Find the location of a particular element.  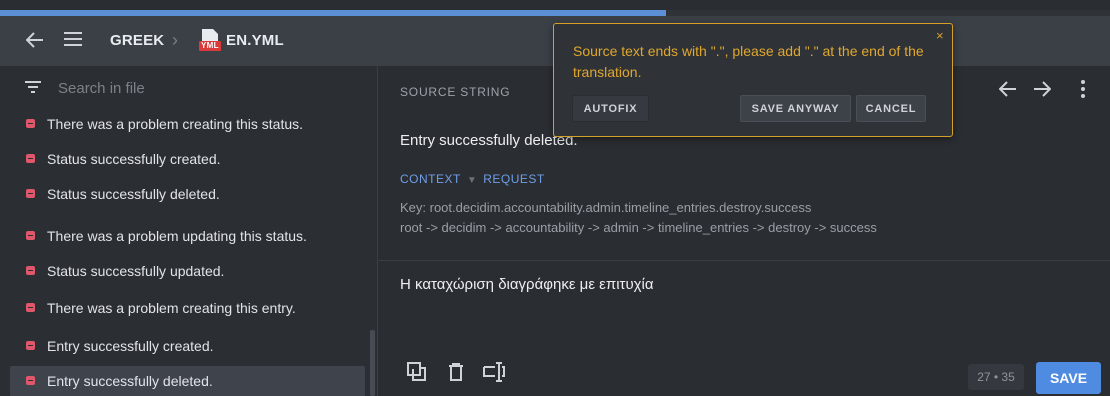

cancel-button: CANCEL is located at coordinates (891, 108).